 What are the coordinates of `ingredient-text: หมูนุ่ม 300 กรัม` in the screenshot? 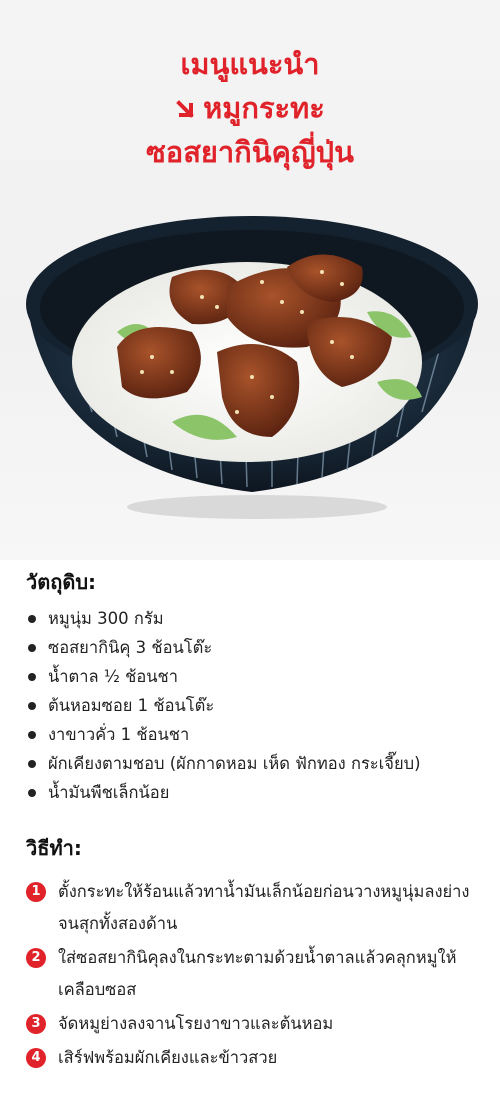 It's located at (106, 618).